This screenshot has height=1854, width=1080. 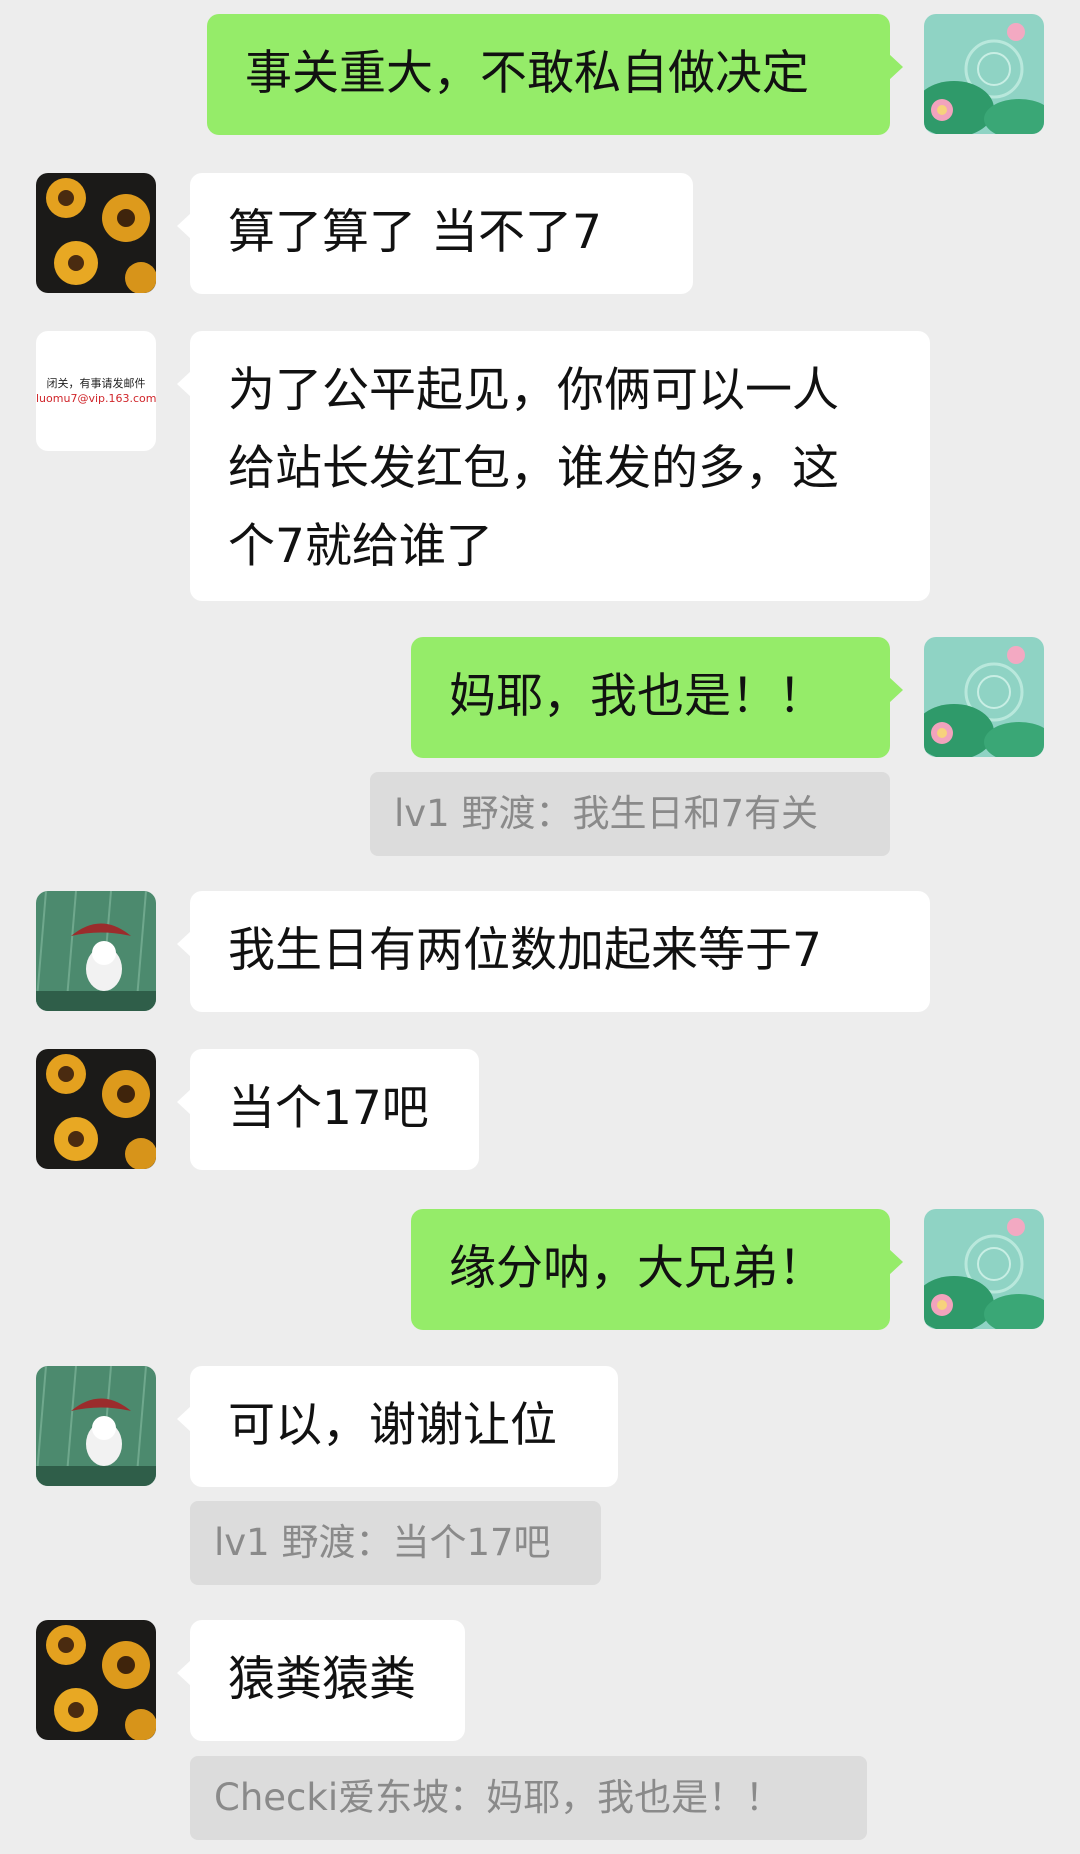 I want to click on message-bubble-incoming: 可以，谢谢让位, so click(x=397, y=1426).